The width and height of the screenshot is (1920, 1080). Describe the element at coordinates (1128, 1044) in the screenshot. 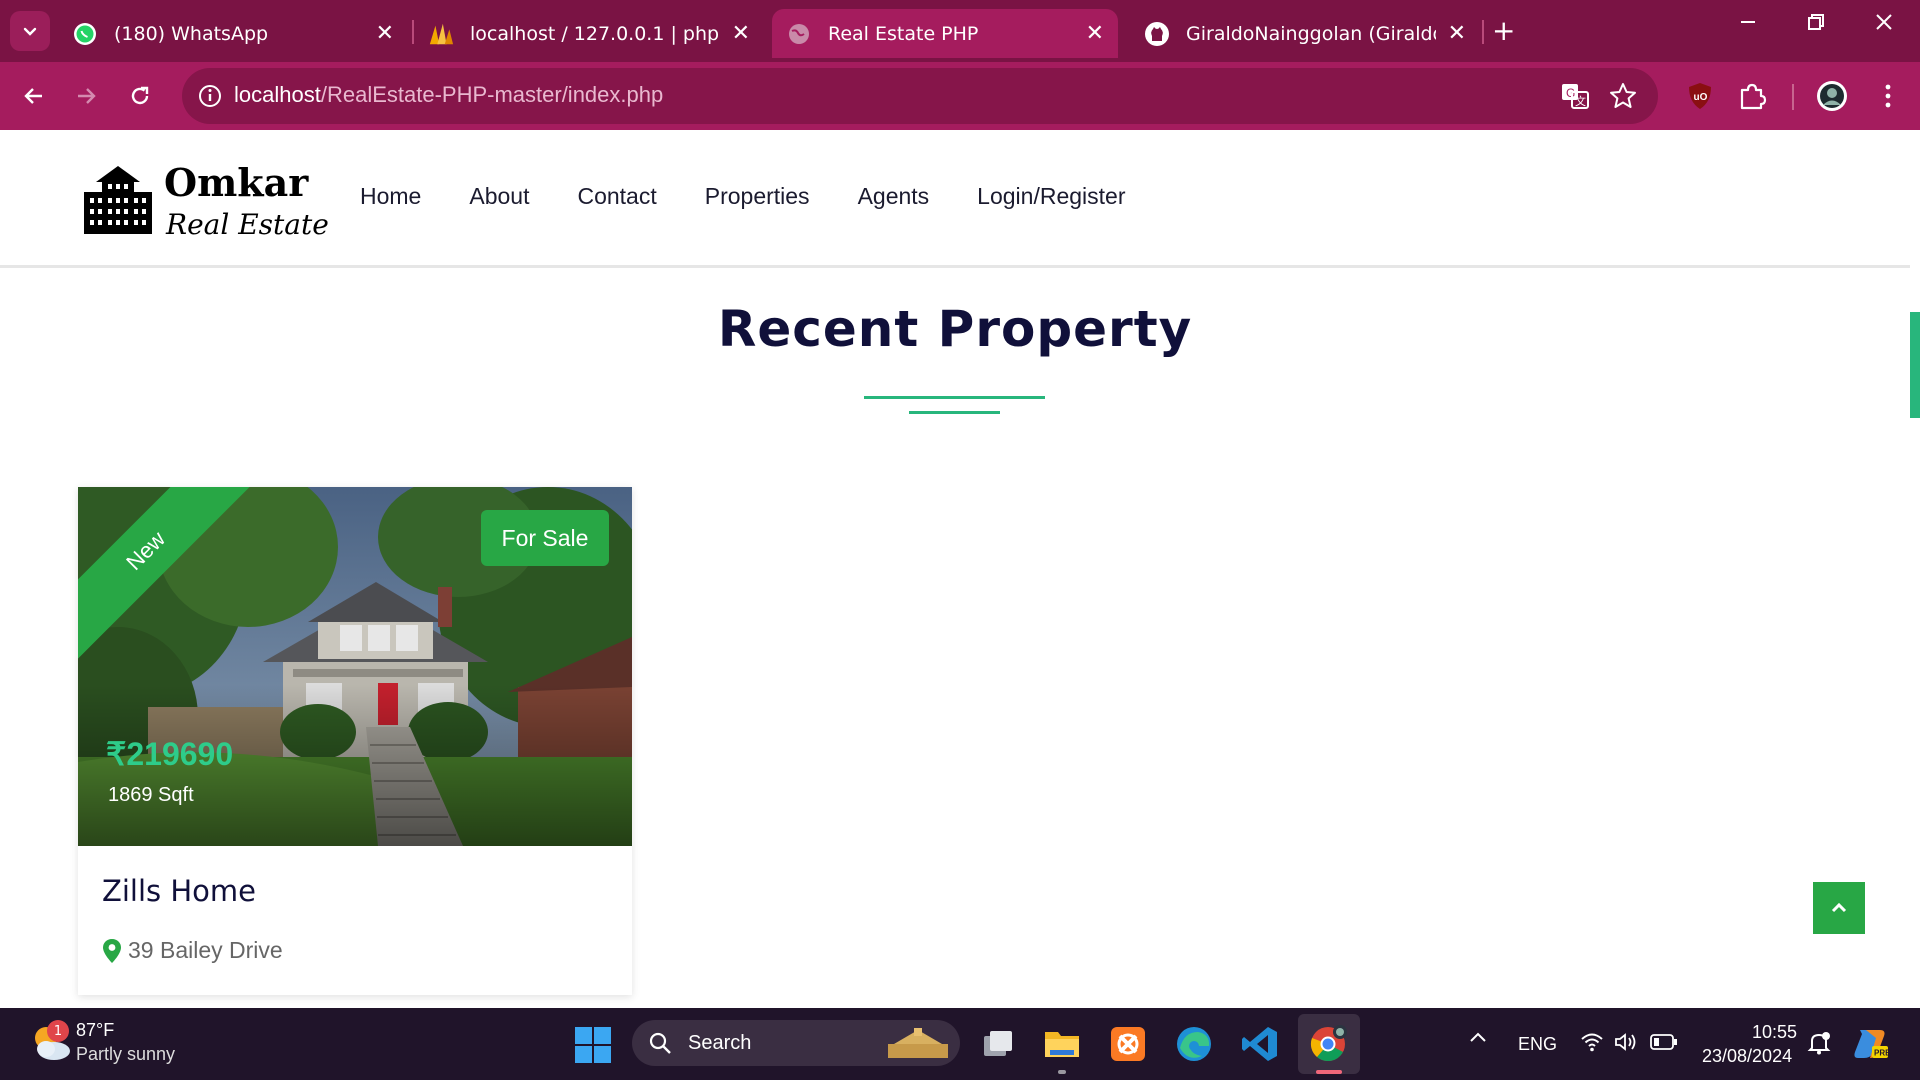

I see `xampp-icon` at that location.